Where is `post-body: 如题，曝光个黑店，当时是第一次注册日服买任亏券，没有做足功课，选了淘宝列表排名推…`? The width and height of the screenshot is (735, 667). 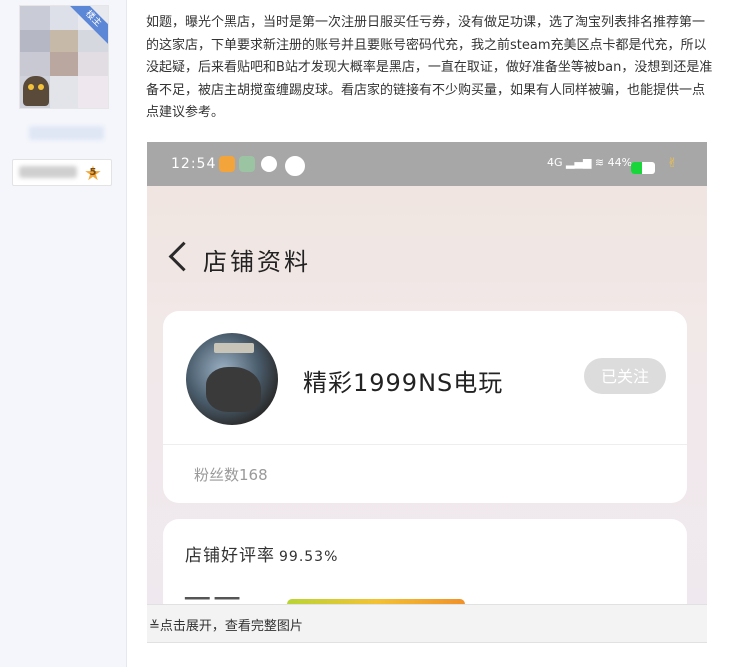
post-body: 如题，曝光个黑店，当时是第一次注册日服买任亏券，没有做足功课，选了淘宝列表排名推… is located at coordinates (429, 67).